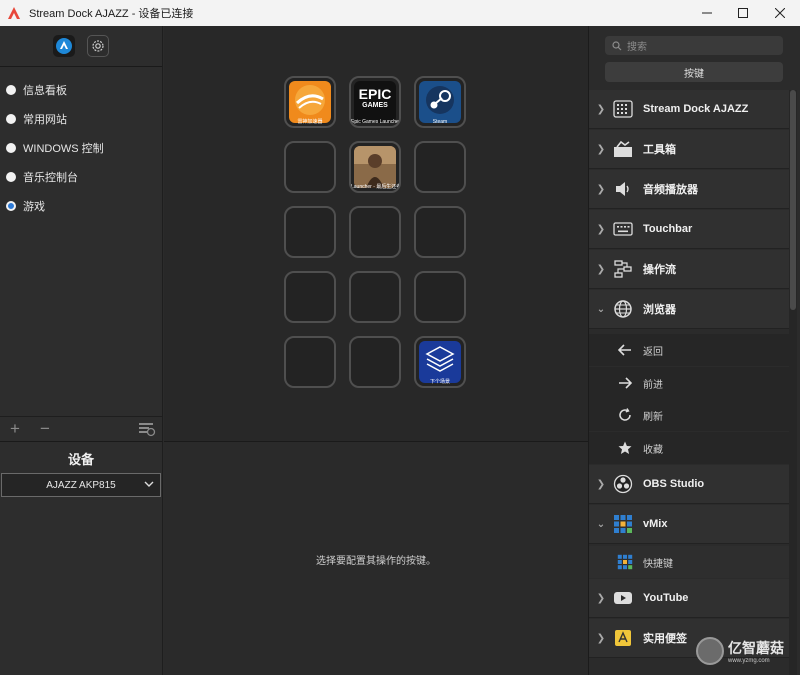 Image resolution: width=800 pixels, height=675 pixels. What do you see at coordinates (689, 309) in the screenshot?
I see `plugin-category-expanded: ⌄ 浏览器` at bounding box center [689, 309].